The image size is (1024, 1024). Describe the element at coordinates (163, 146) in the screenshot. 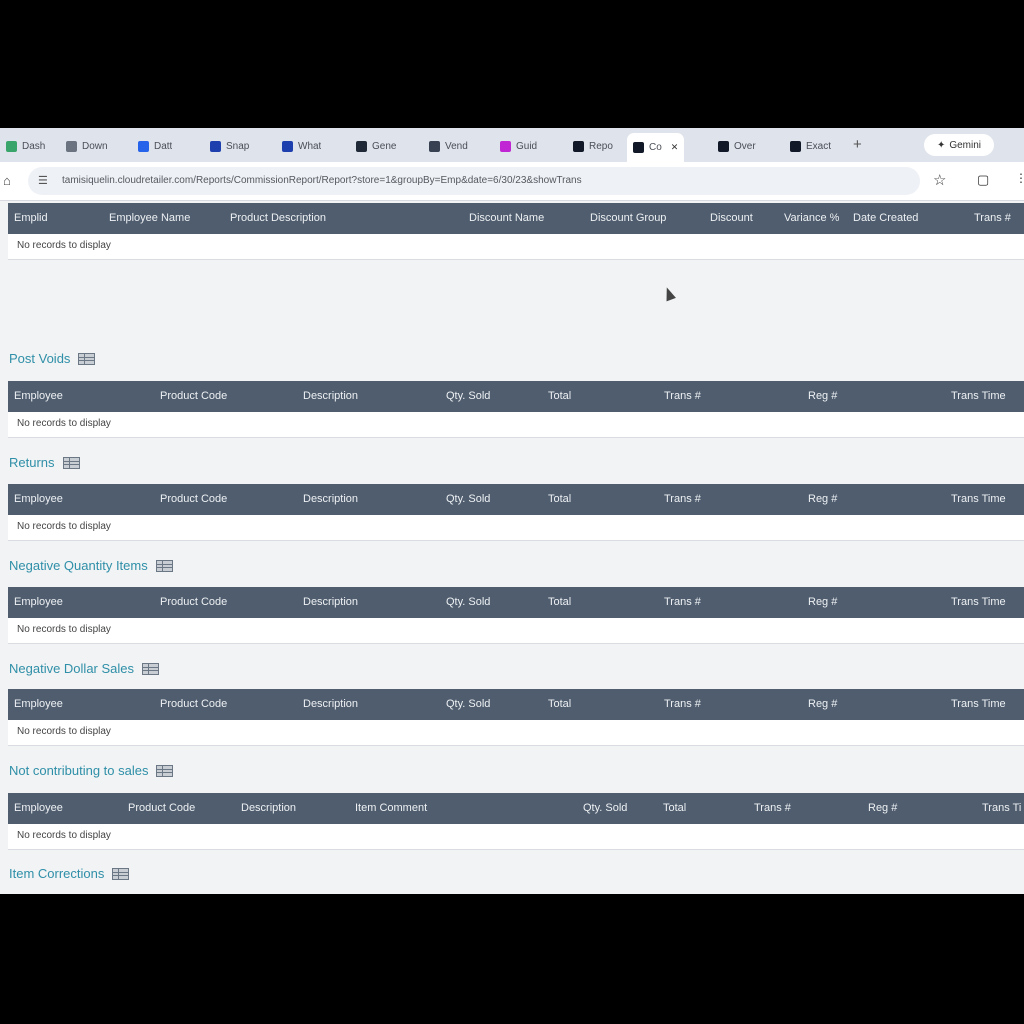

I see `tab-label: Datt` at that location.